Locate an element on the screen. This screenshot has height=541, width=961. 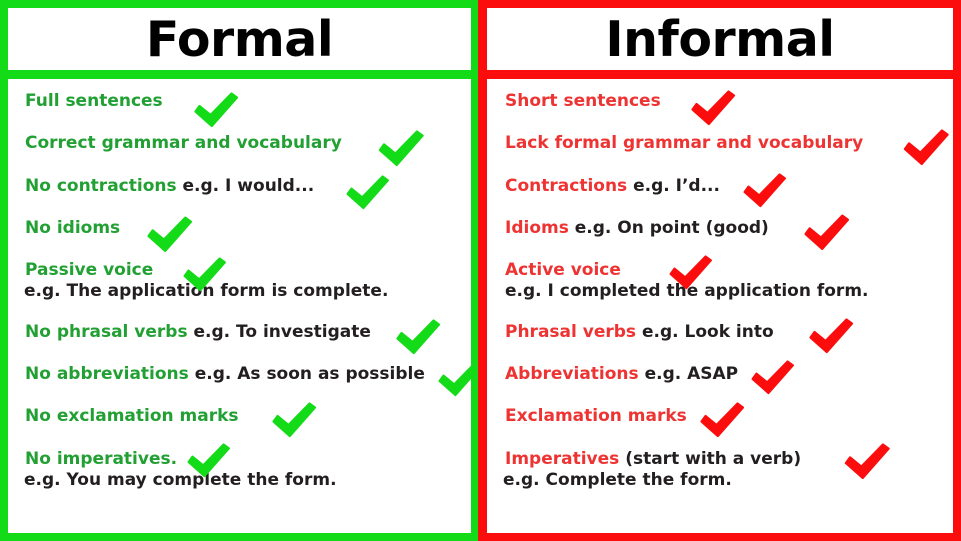
list-item-keyword: No phrasal verbs is located at coordinates (106, 332).